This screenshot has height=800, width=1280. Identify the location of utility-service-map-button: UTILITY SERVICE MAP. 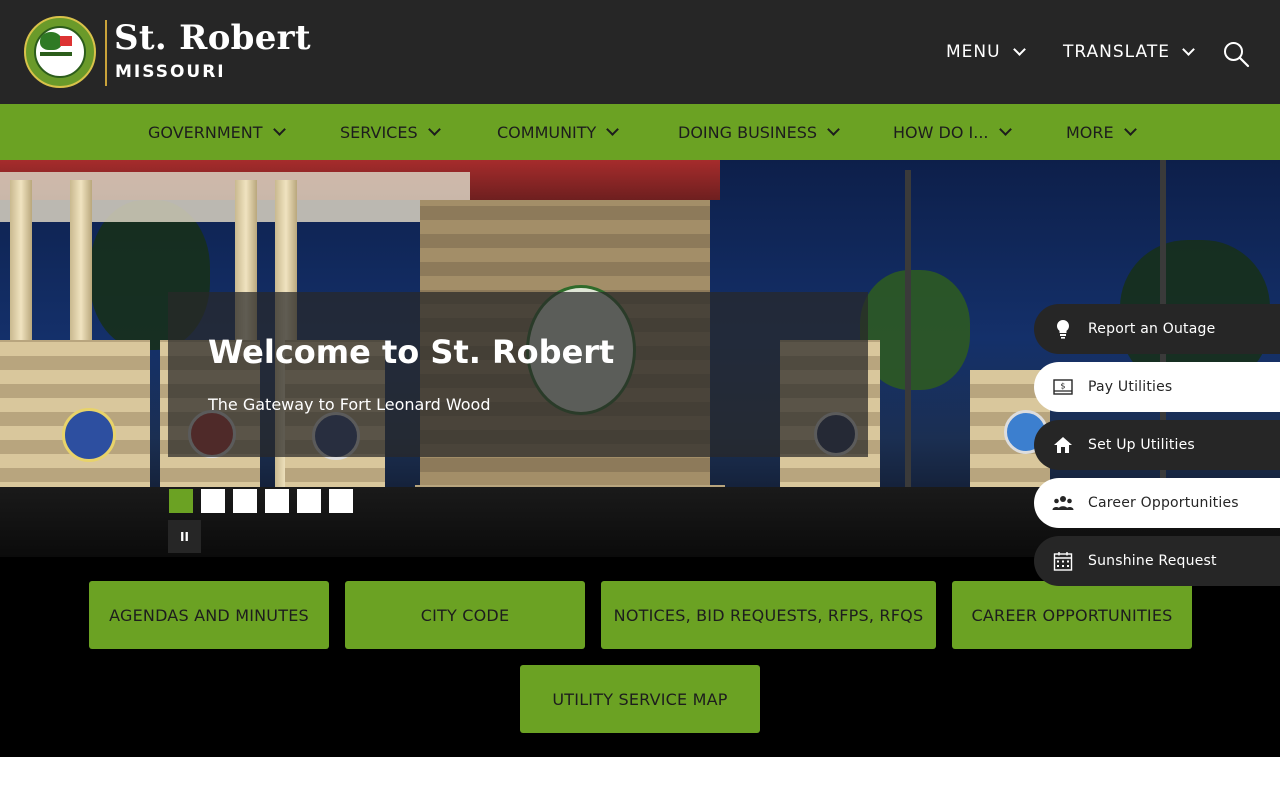
(640, 699).